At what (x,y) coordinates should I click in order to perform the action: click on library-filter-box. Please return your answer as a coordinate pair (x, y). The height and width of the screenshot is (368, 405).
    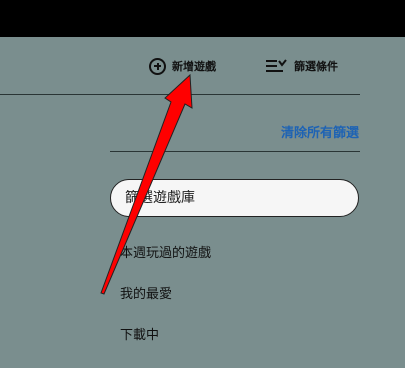
    Looking at the image, I should click on (234, 198).